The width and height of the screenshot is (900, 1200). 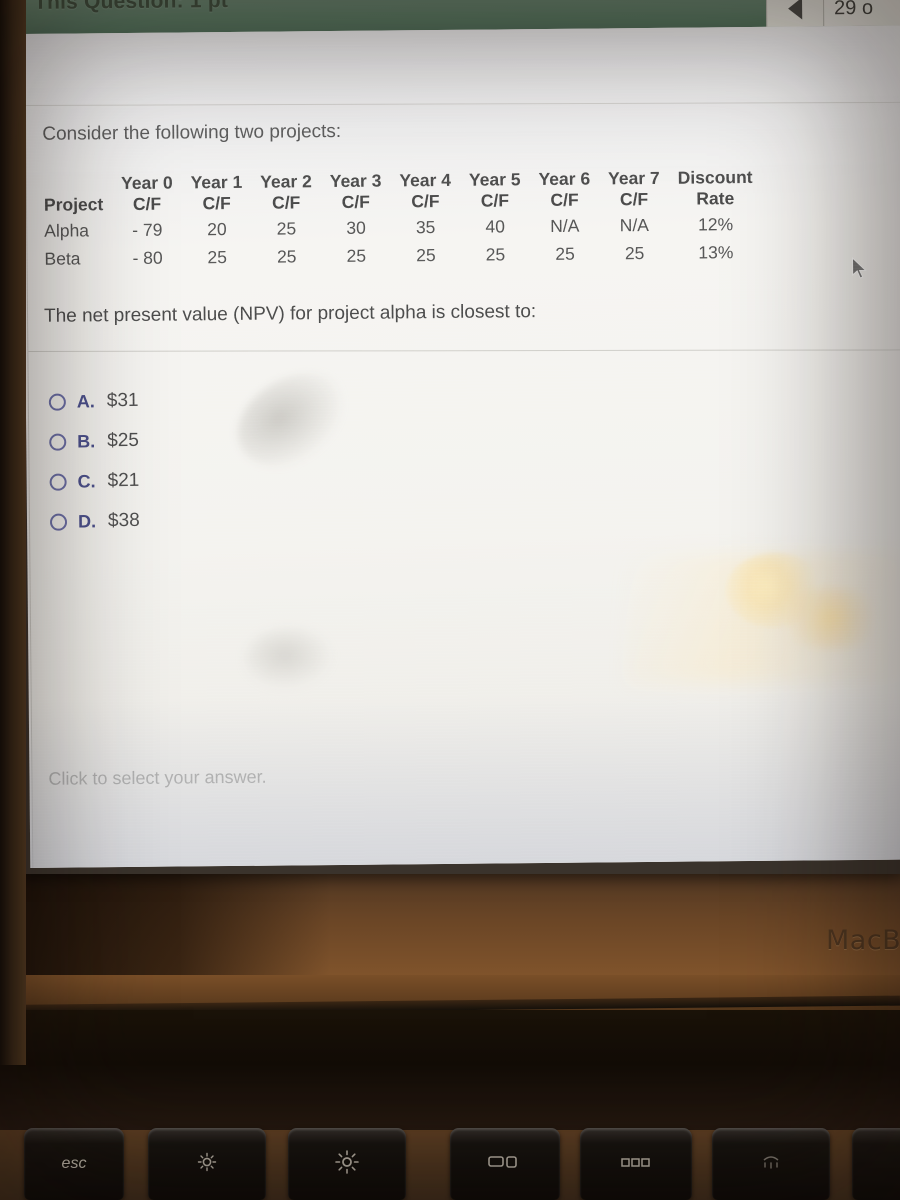 What do you see at coordinates (356, 255) in the screenshot?
I see `cell-beta-year3: 25` at bounding box center [356, 255].